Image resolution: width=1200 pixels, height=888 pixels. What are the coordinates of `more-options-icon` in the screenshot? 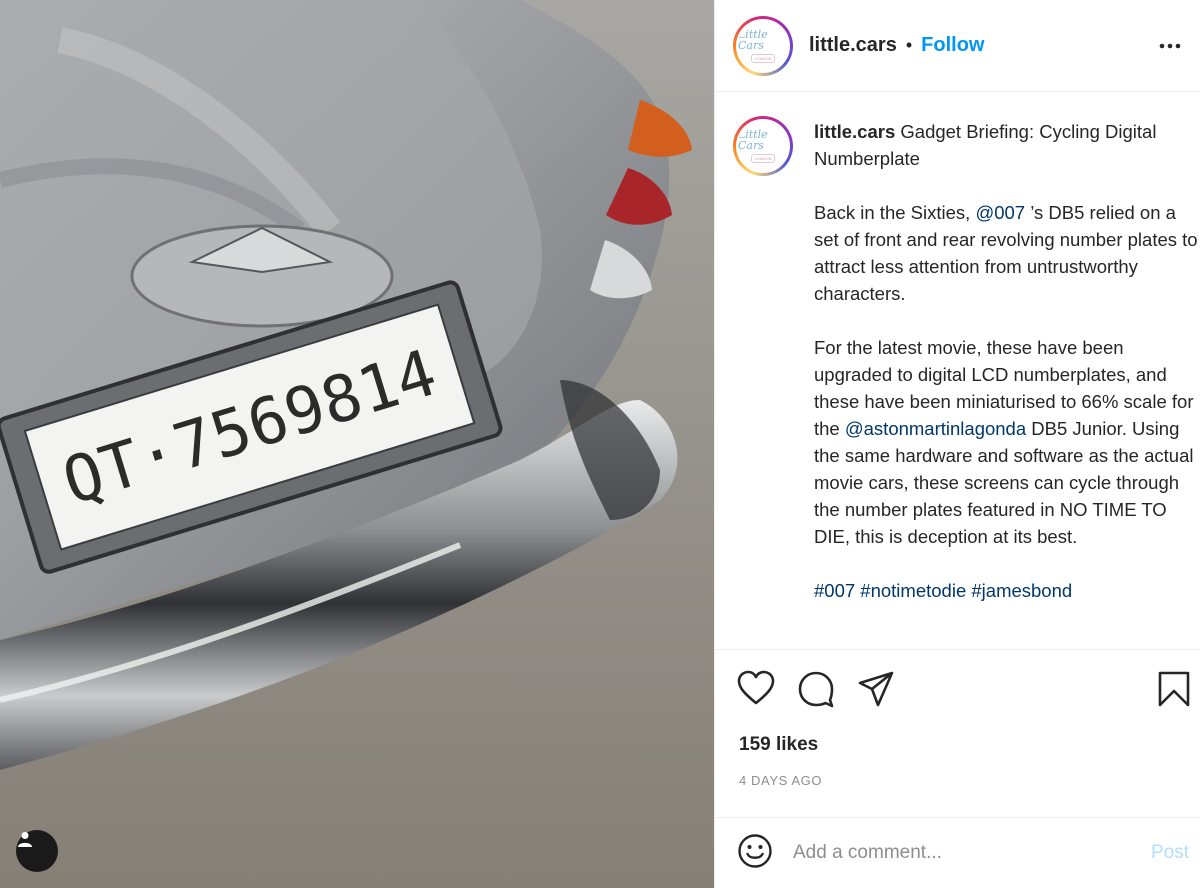 It's located at (1170, 48).